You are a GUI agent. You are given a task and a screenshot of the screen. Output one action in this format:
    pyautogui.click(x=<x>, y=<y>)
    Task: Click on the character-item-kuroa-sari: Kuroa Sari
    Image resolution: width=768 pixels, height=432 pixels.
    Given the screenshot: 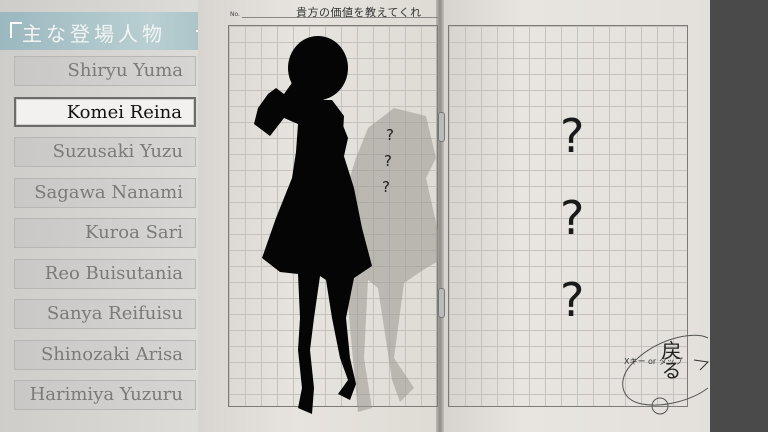 What is the action you would take?
    pyautogui.click(x=105, y=233)
    